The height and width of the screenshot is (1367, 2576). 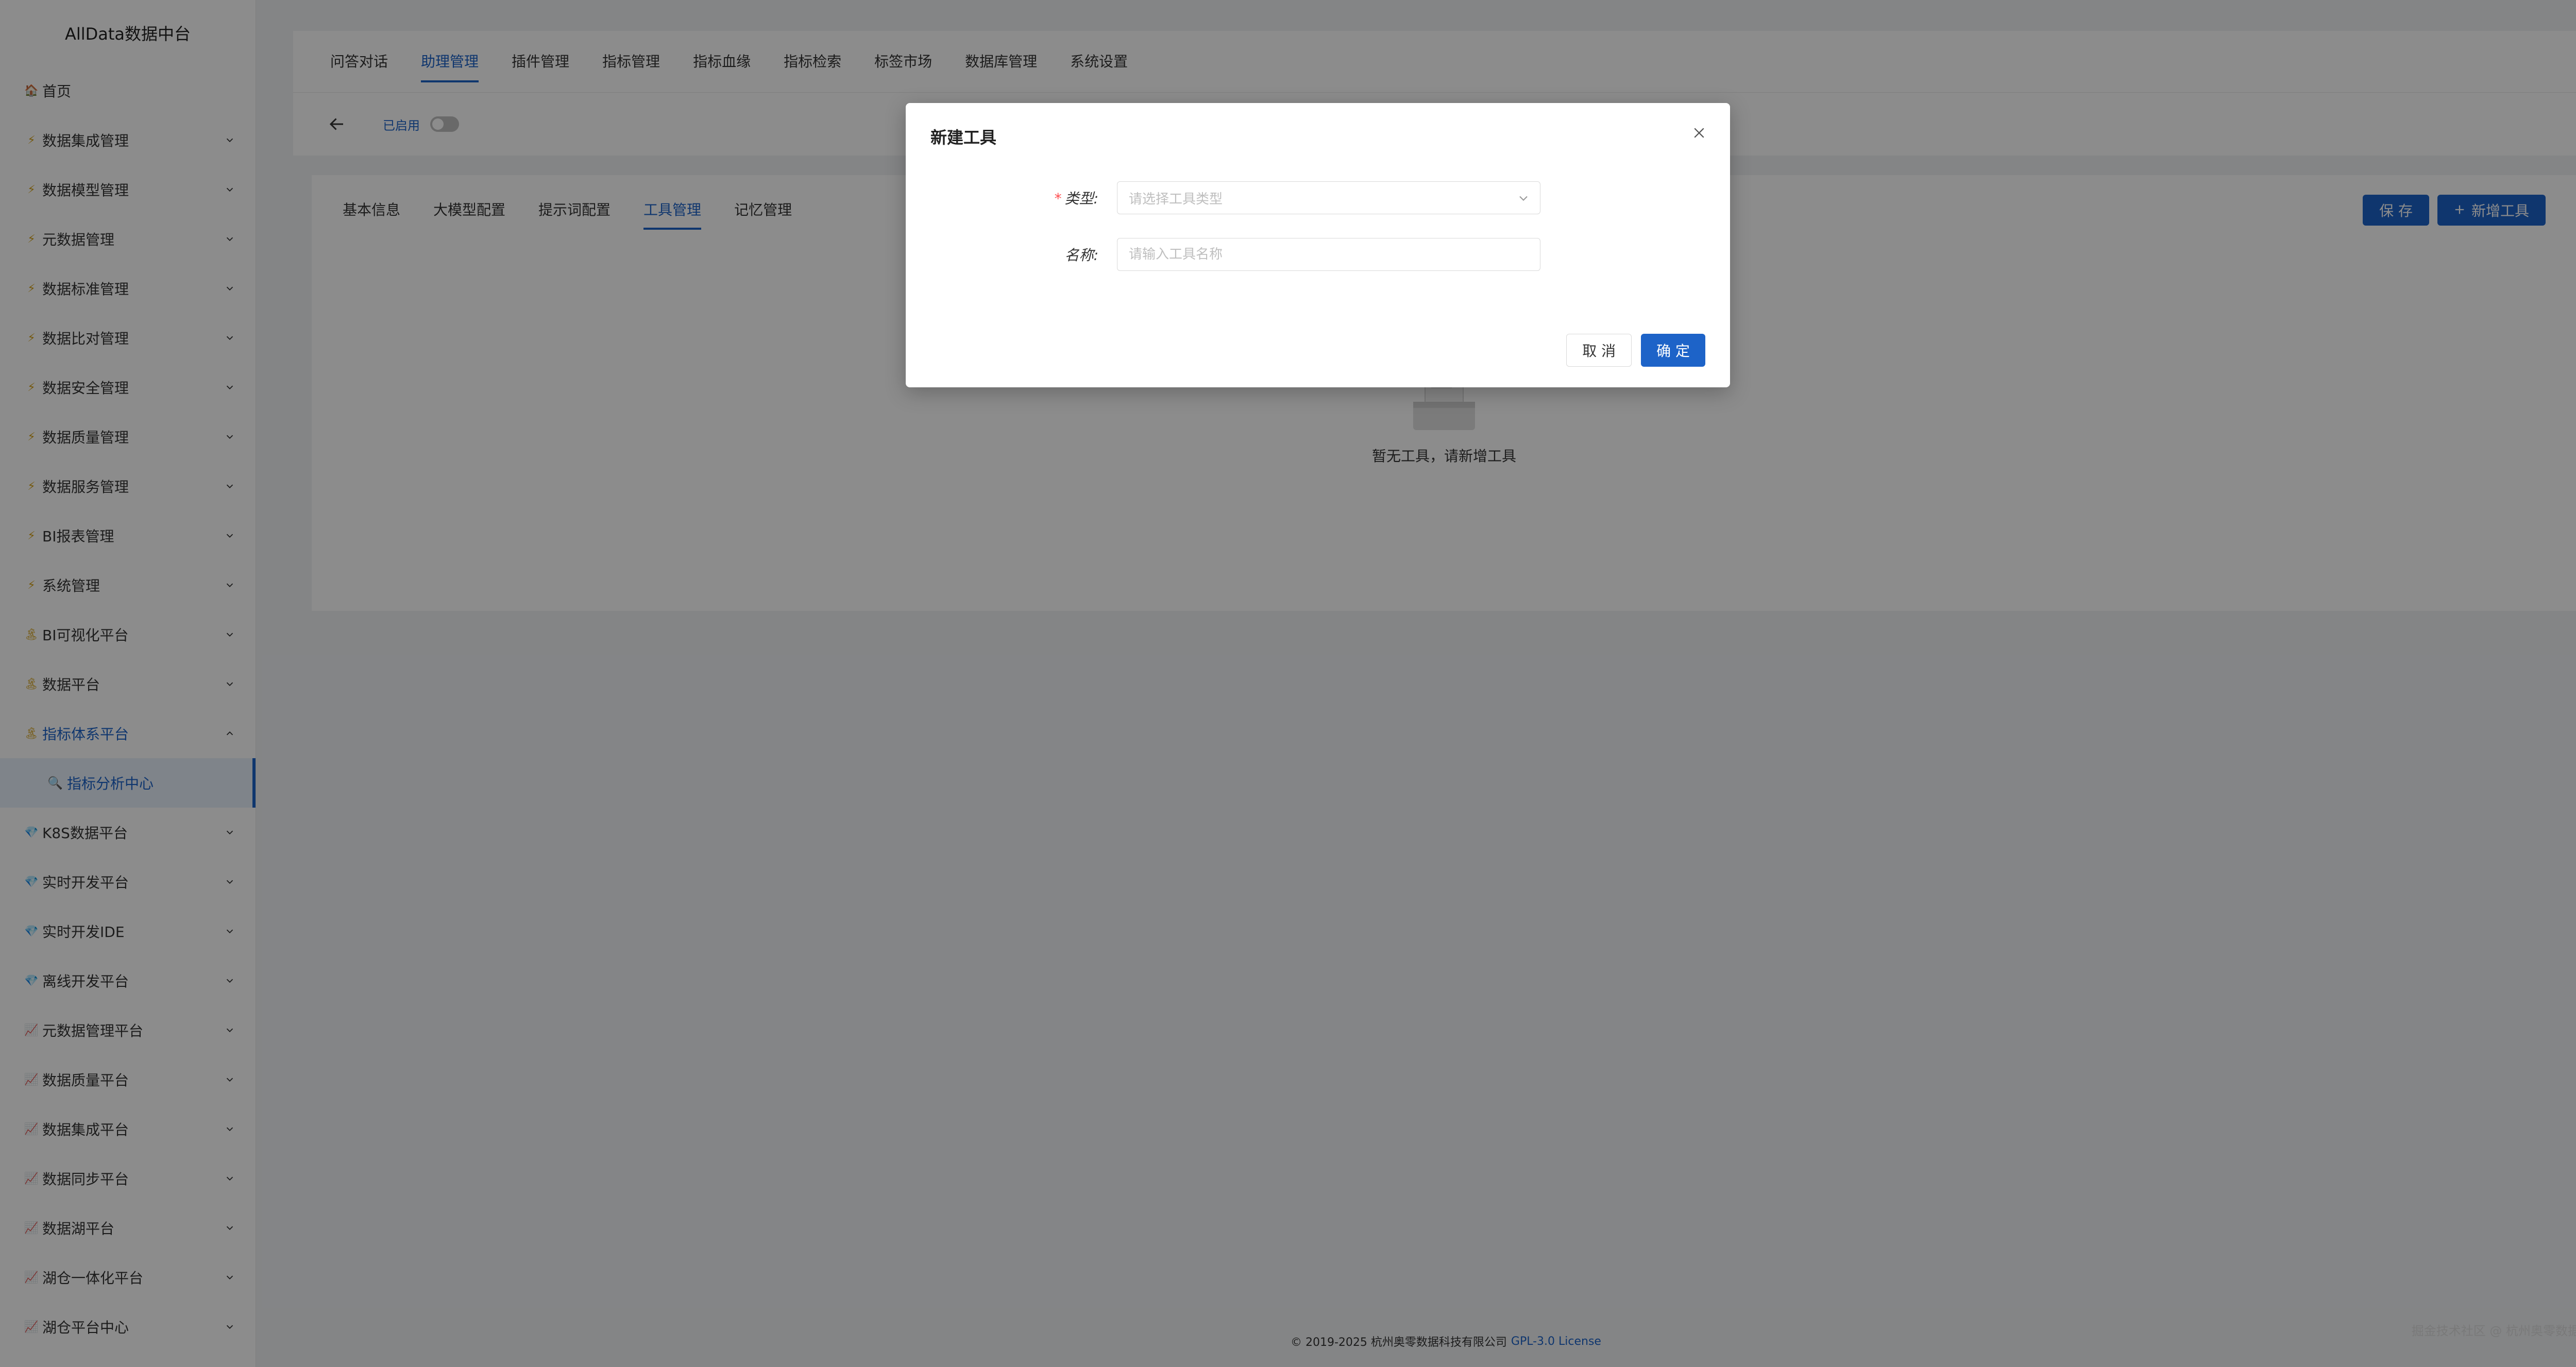 What do you see at coordinates (1081, 256) in the screenshot?
I see `name-label: 名称:` at bounding box center [1081, 256].